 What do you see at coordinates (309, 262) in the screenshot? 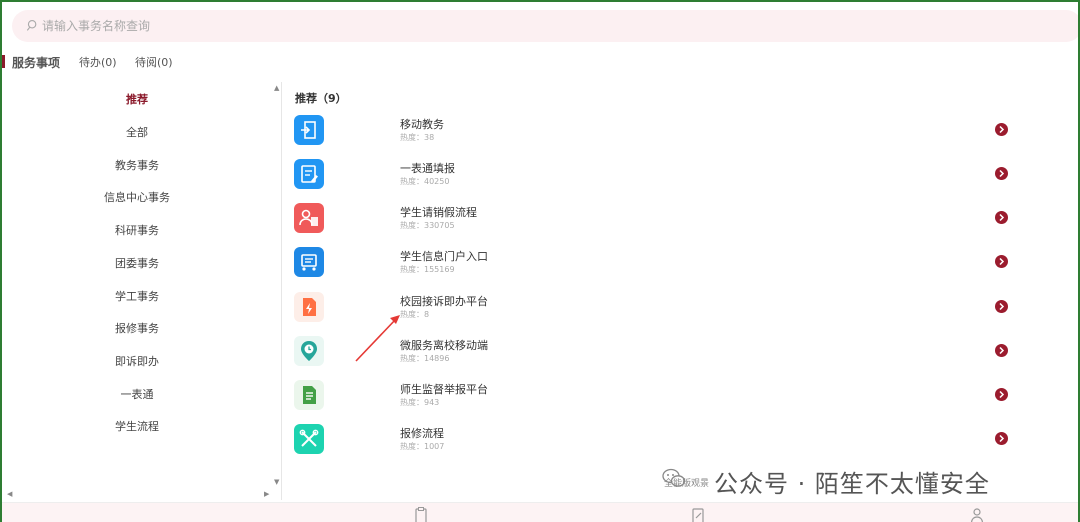
I see `portal-icon` at bounding box center [309, 262].